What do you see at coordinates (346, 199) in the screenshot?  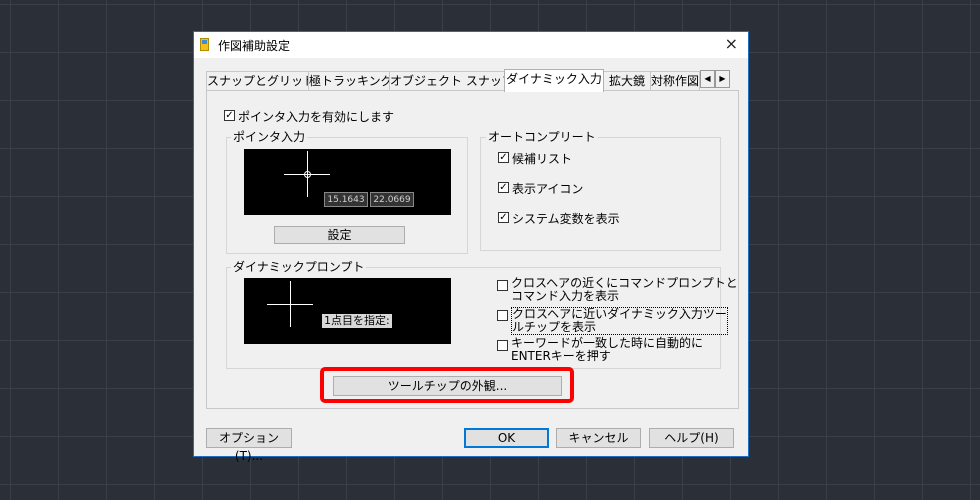 I see `coord-x-box: 15.1643` at bounding box center [346, 199].